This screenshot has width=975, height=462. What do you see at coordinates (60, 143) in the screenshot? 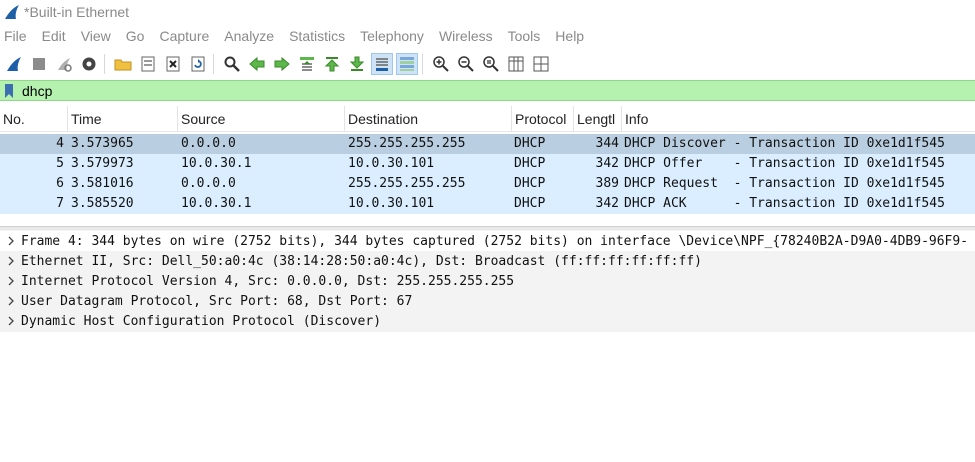
I see `packet-no: 4` at bounding box center [60, 143].